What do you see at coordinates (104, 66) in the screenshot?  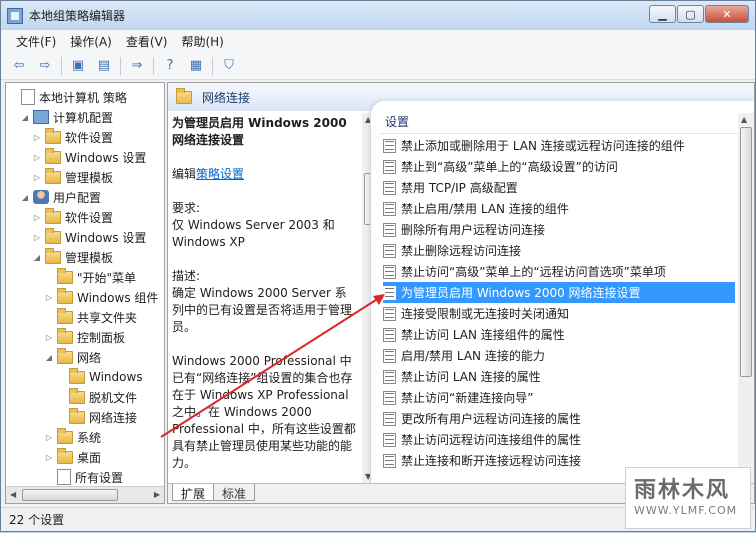 I see `show-hide-tree-icon: ▤` at bounding box center [104, 66].